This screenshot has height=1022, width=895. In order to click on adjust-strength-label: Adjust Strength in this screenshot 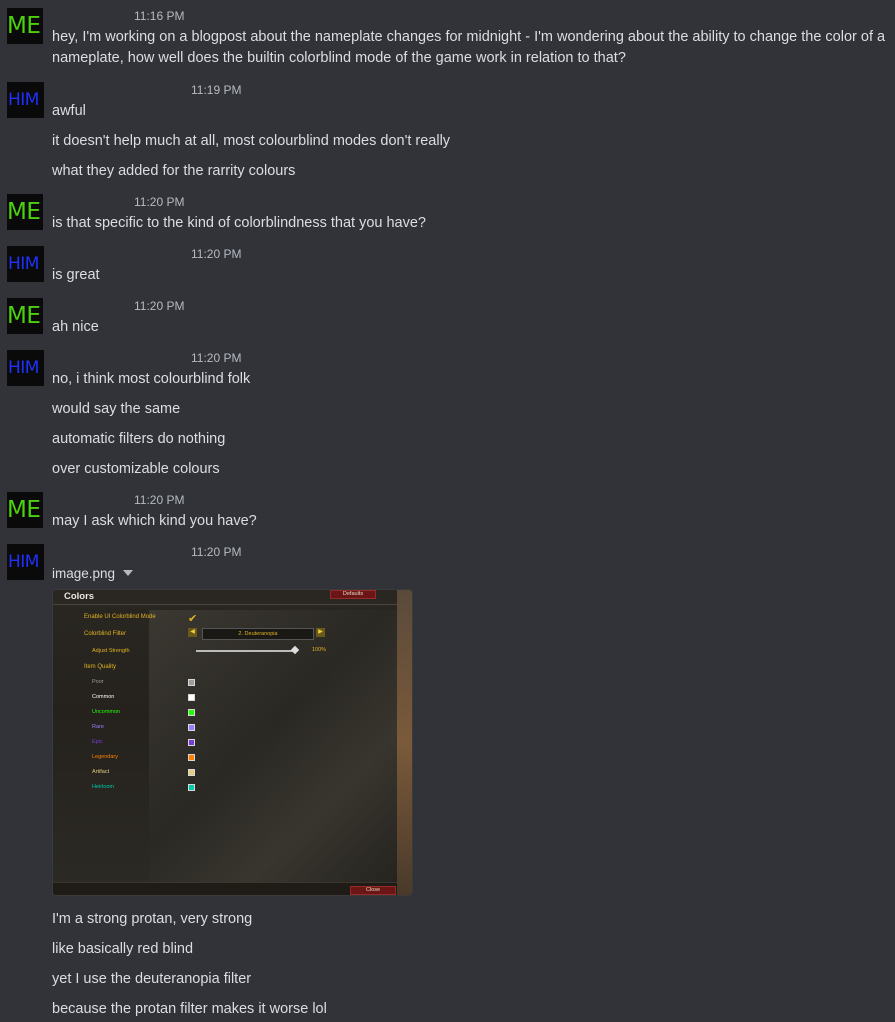, I will do `click(111, 651)`.